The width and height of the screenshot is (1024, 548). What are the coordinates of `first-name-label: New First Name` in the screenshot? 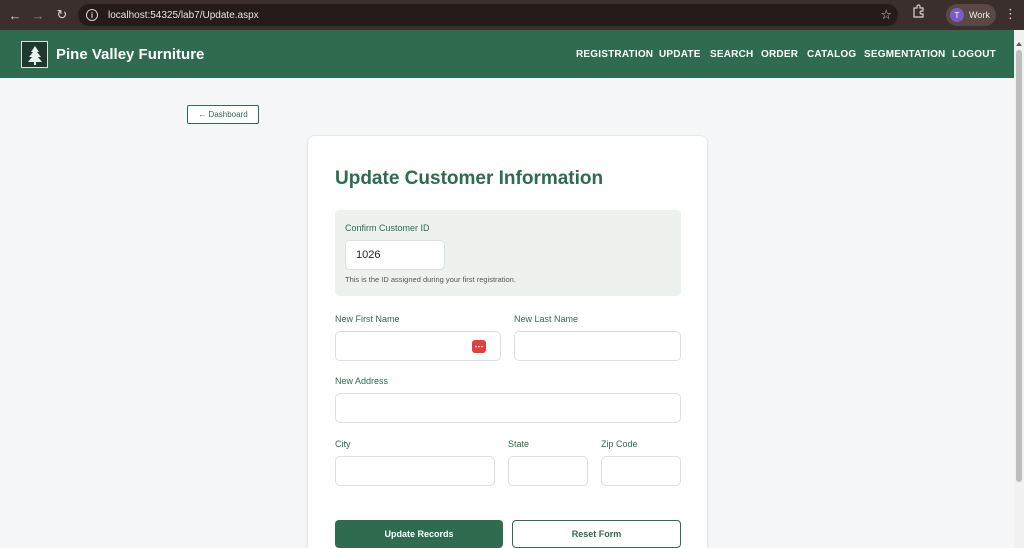 It's located at (367, 319).